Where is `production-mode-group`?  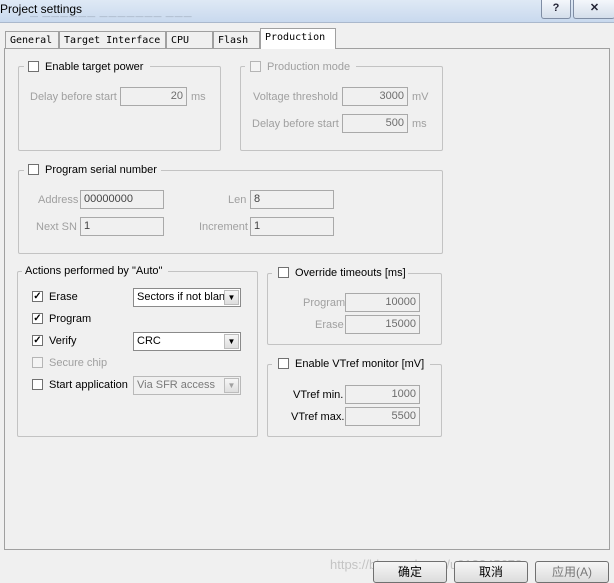
production-mode-group is located at coordinates (341, 108).